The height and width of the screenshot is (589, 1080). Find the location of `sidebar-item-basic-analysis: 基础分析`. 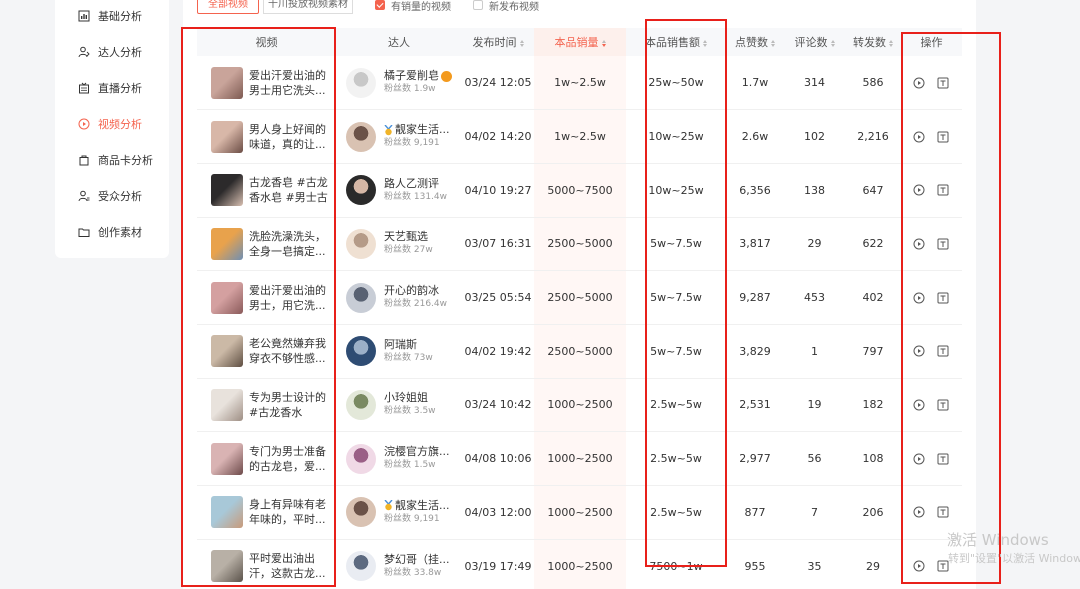

sidebar-item-basic-analysis: 基础分析 is located at coordinates (112, 17).